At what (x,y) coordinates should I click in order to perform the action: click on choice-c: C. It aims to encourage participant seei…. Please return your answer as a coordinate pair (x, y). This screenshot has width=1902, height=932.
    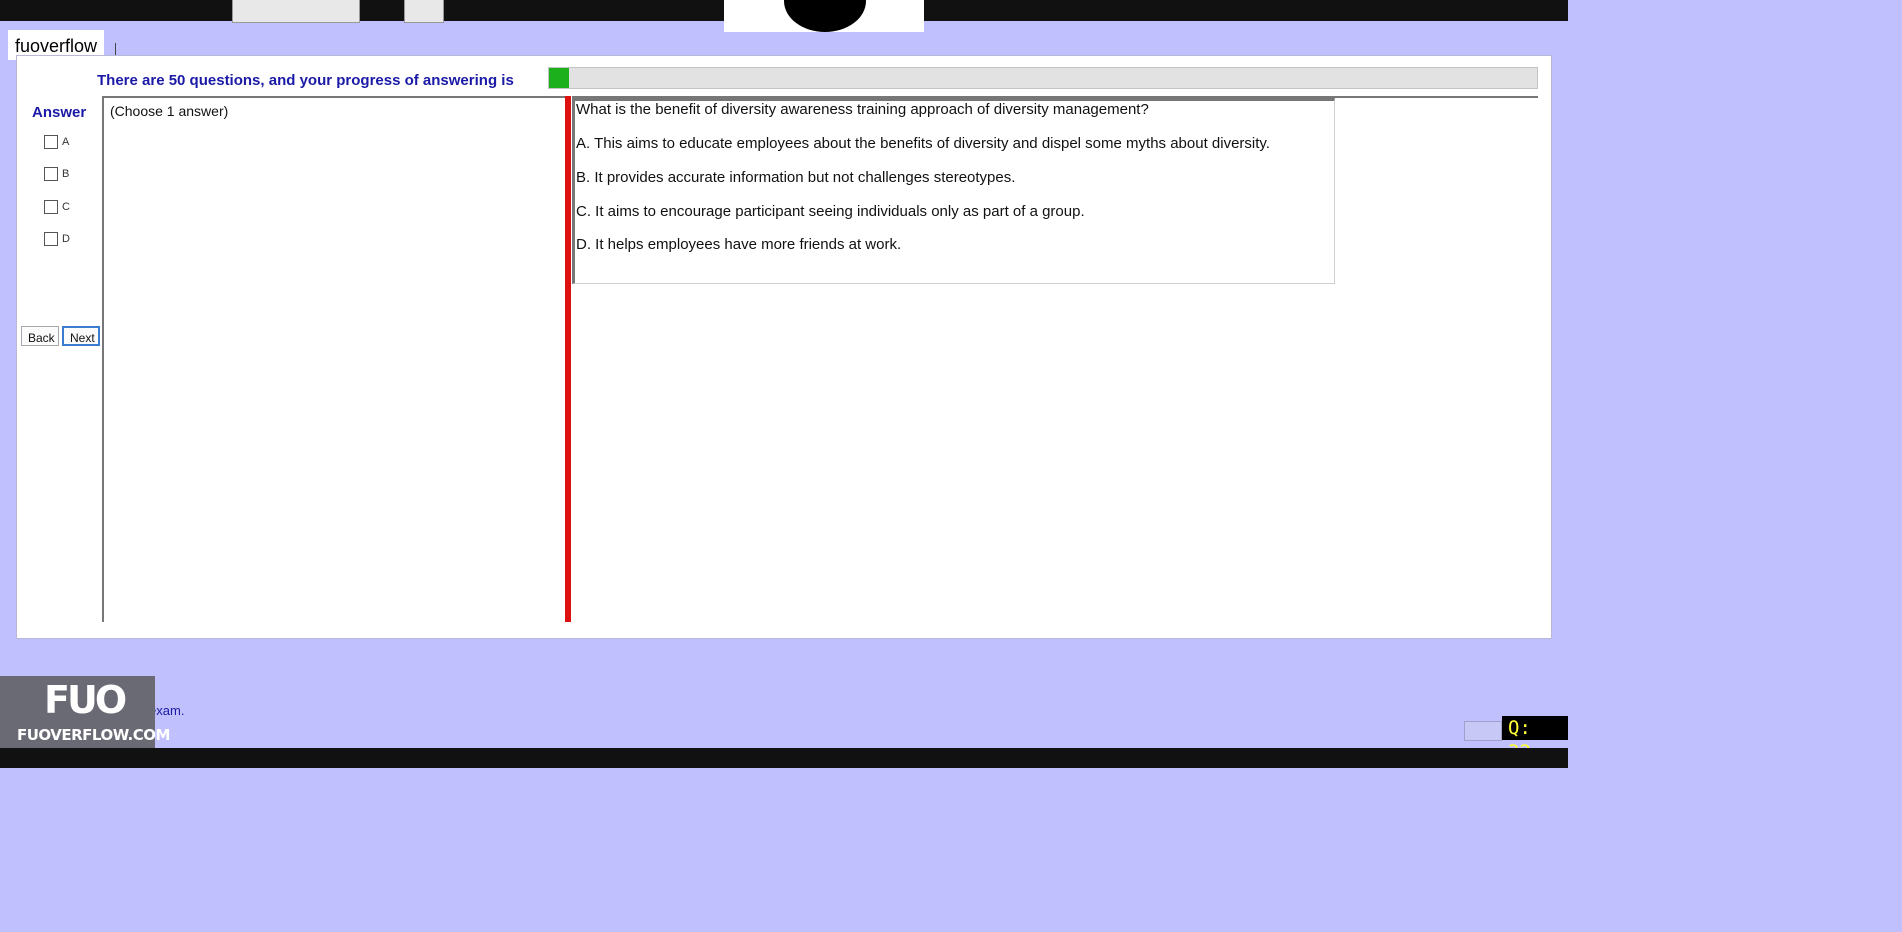
    Looking at the image, I should click on (830, 211).